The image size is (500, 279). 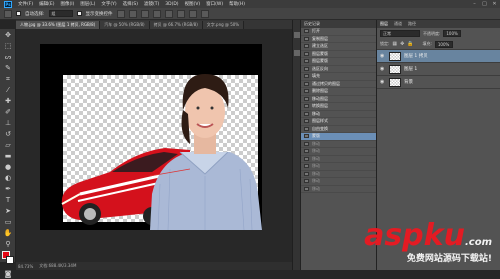 I want to click on menu-image: 图像(I), so click(x=67, y=4).